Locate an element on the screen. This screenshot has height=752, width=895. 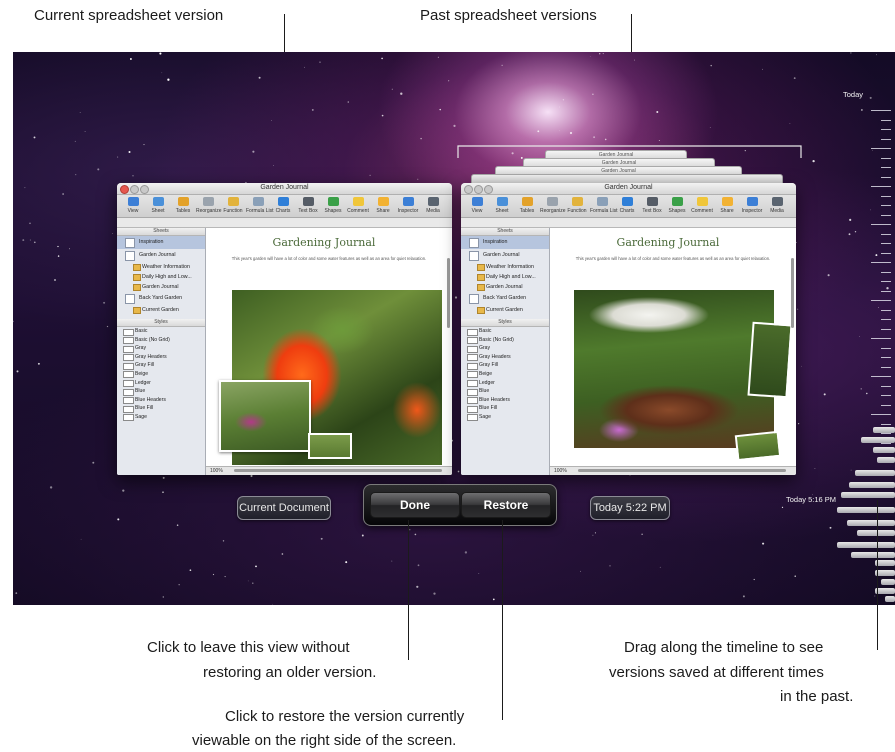
timeline-today-label: Today is located at coordinates (853, 94).